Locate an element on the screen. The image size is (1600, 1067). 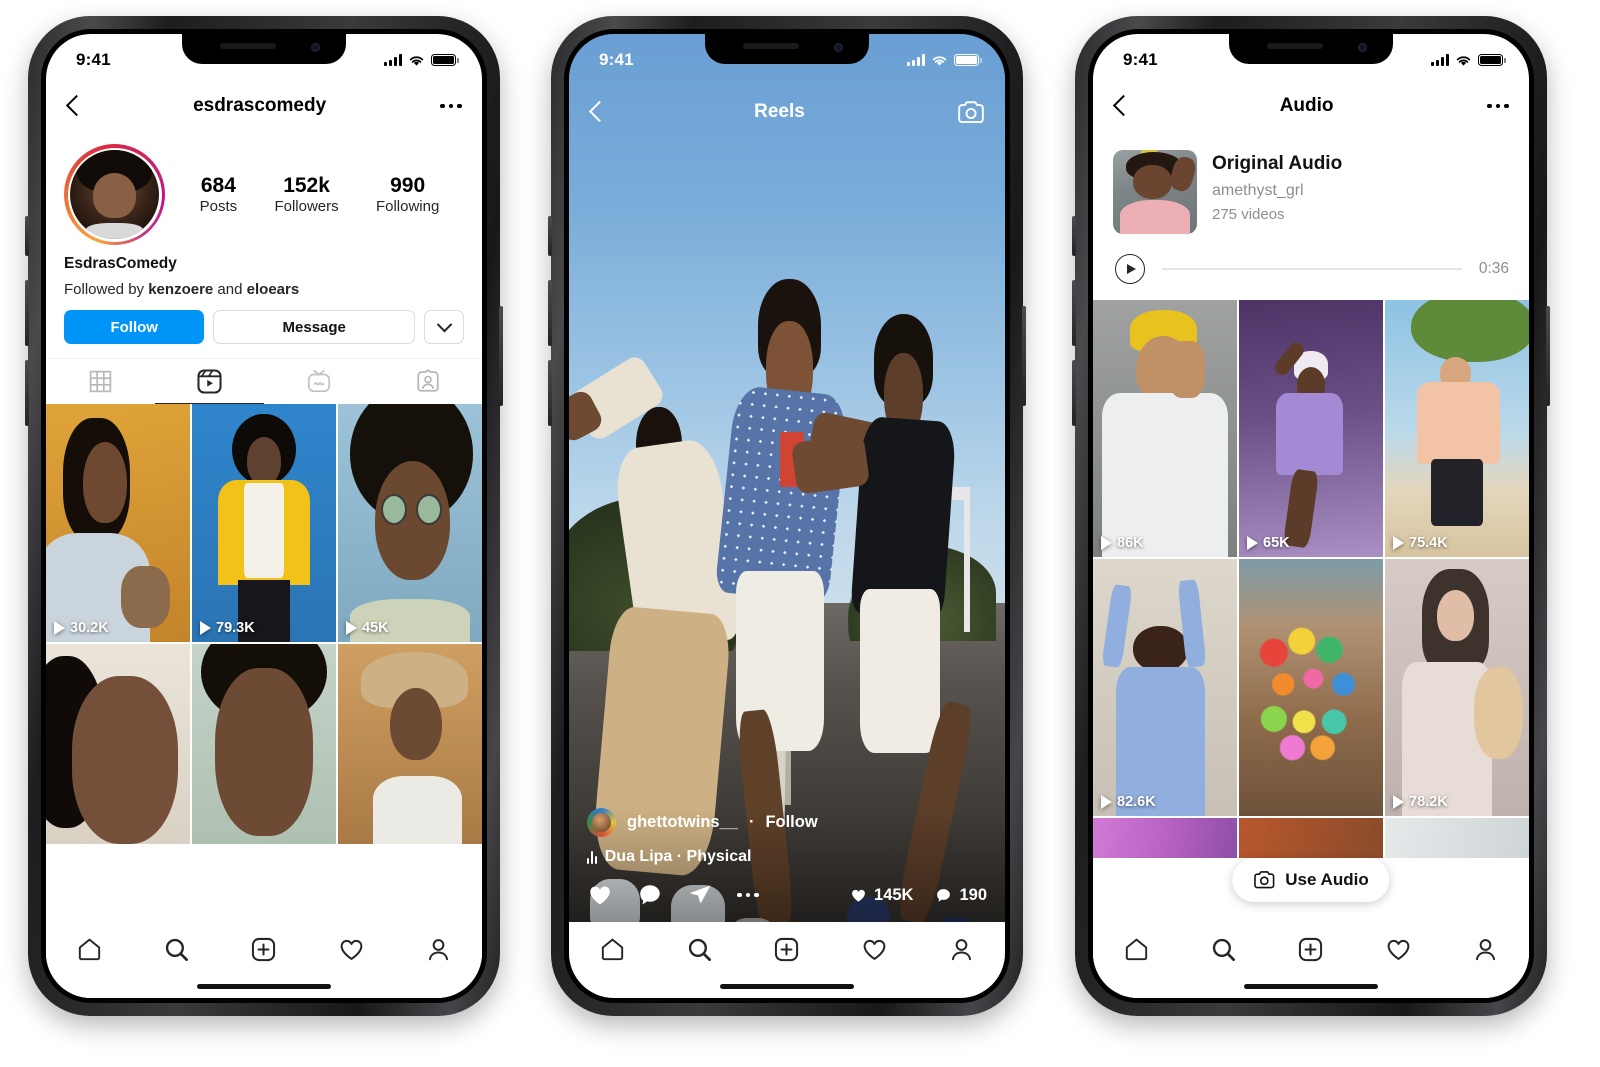
play-button-icon is located at coordinates (1130, 269).